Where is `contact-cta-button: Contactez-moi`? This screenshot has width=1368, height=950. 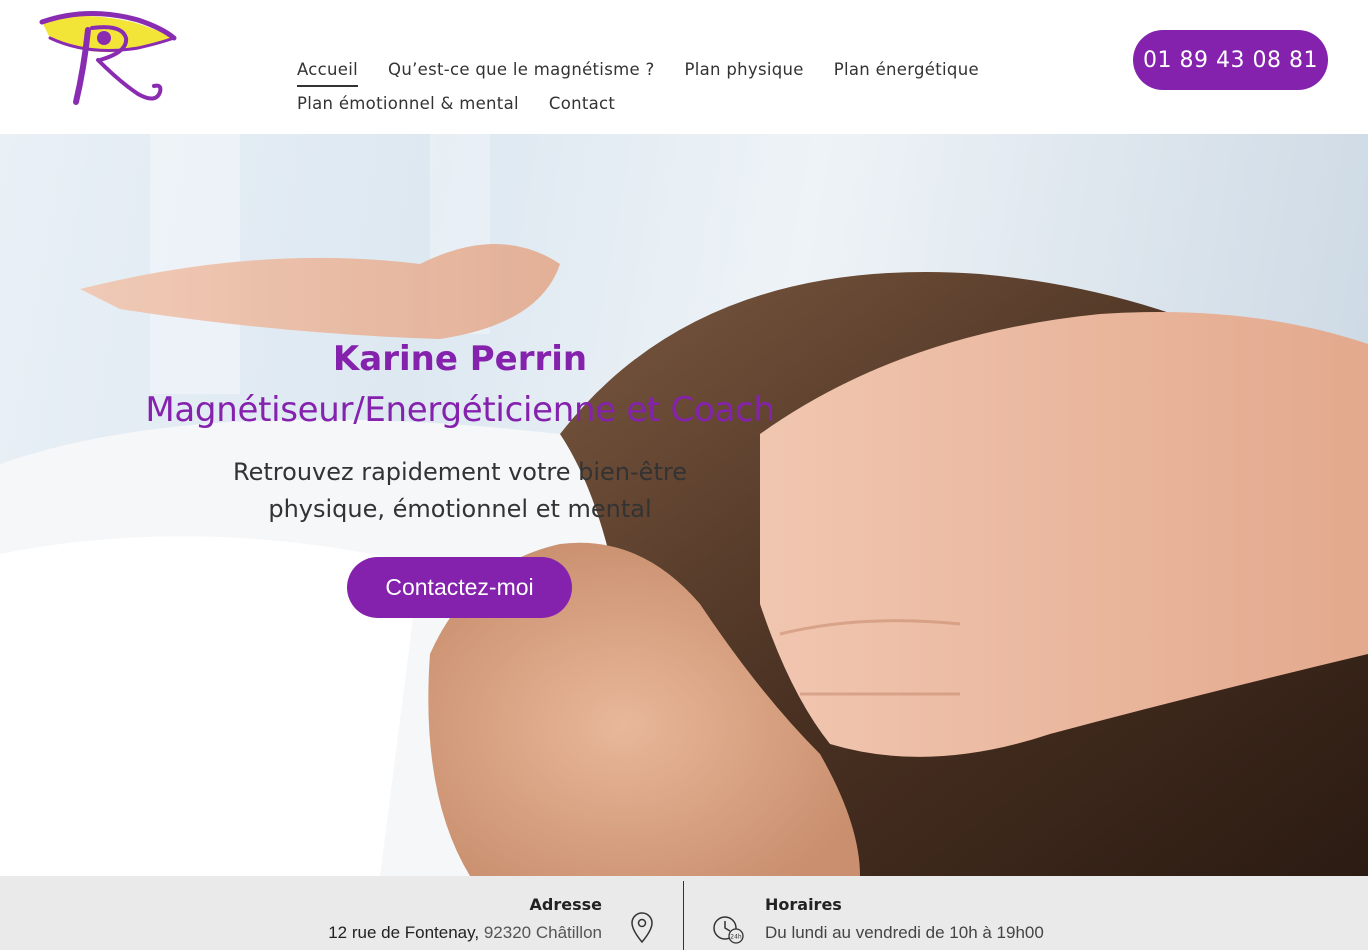
contact-cta-button: Contactez-moi is located at coordinates (459, 587).